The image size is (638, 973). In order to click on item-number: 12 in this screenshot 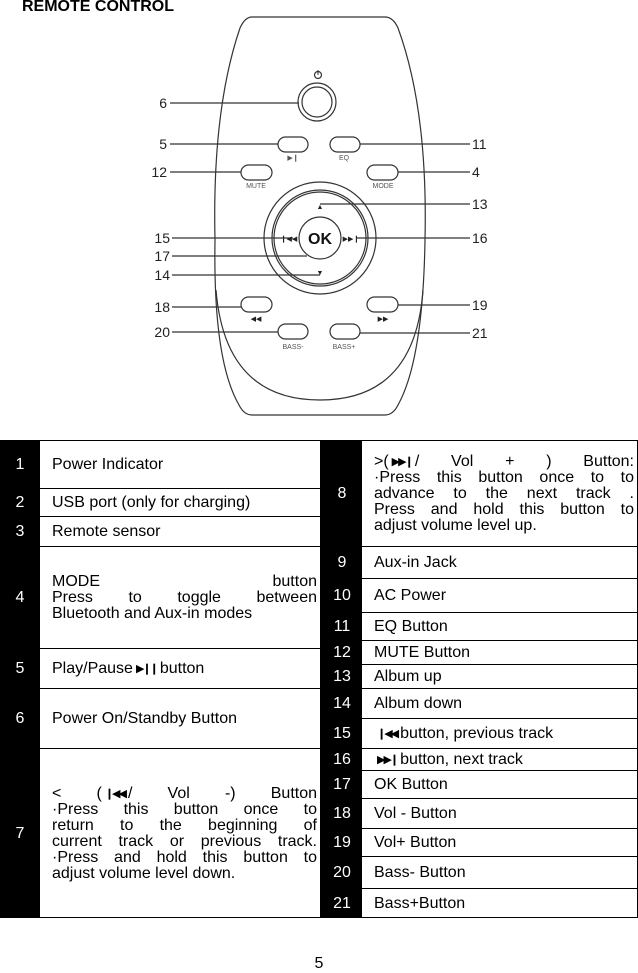, I will do `click(342, 652)`.